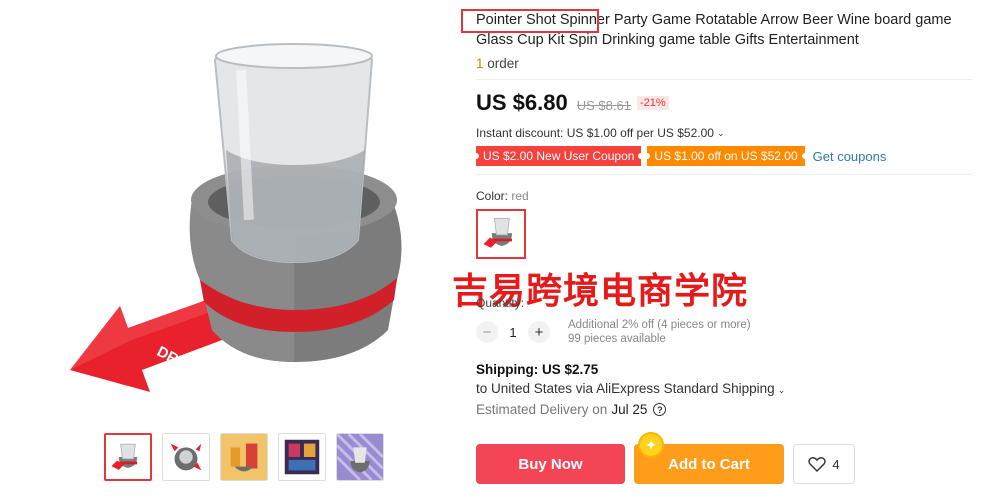 This screenshot has width=999, height=497. What do you see at coordinates (558, 156) in the screenshot?
I see `new-user-coupon: US $2.00 New User Coupon` at bounding box center [558, 156].